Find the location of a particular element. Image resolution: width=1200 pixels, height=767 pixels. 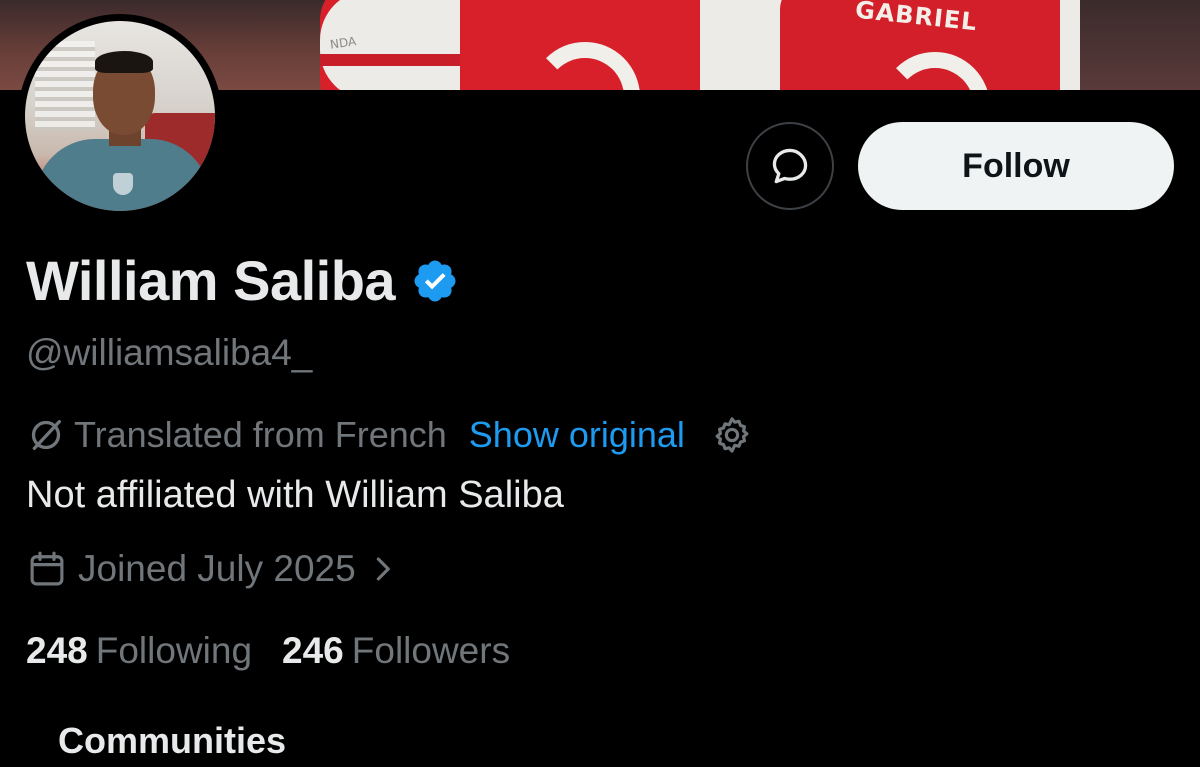

following-stat: 248 Following is located at coordinates (139, 651).